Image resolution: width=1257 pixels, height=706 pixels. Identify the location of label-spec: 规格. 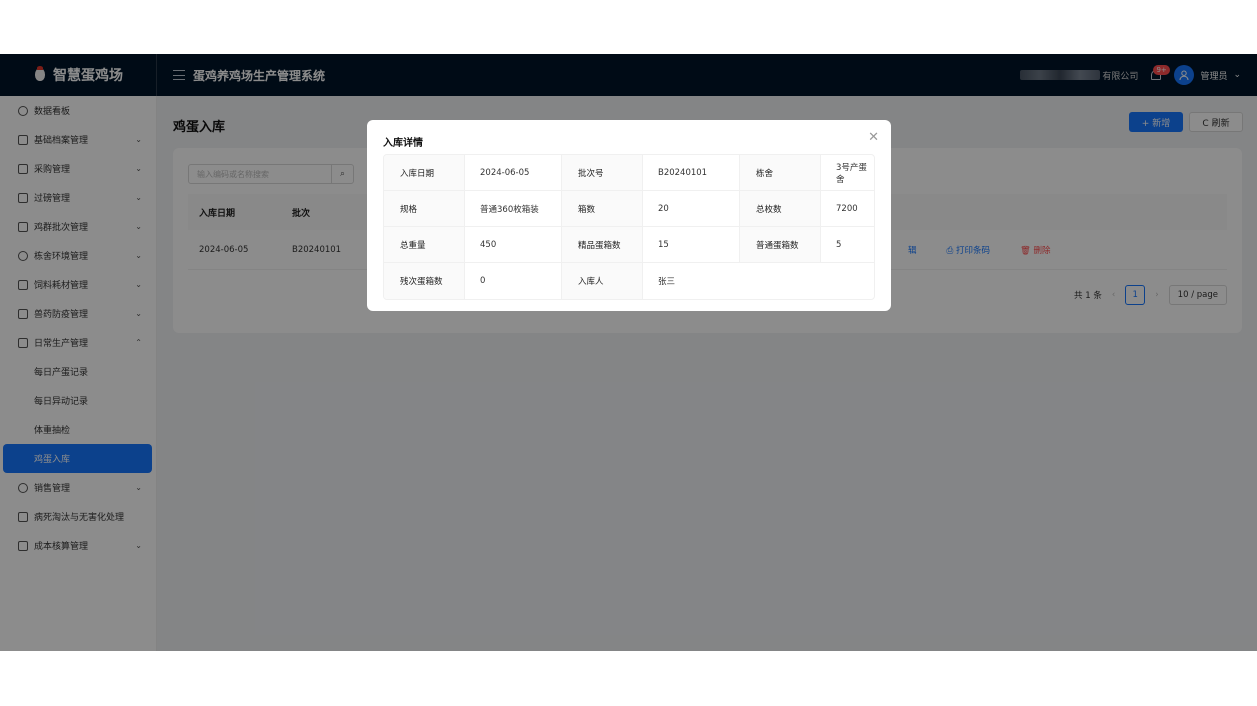
(424, 208).